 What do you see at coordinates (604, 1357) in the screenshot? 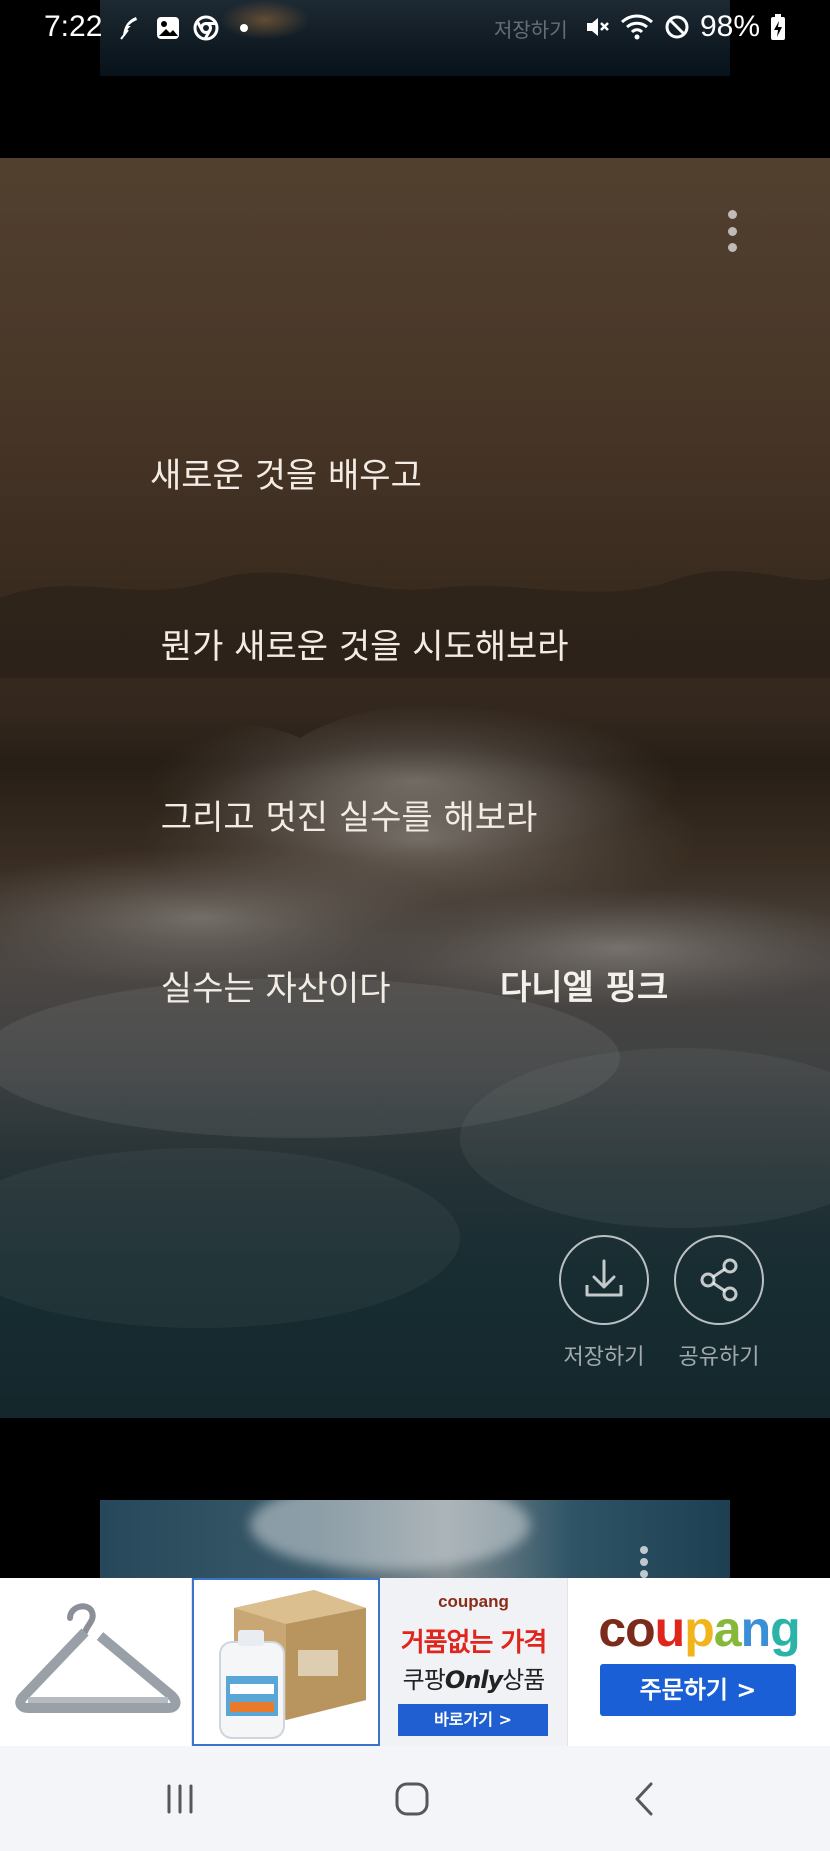
I see `save-label: 저장하기` at bounding box center [604, 1357].